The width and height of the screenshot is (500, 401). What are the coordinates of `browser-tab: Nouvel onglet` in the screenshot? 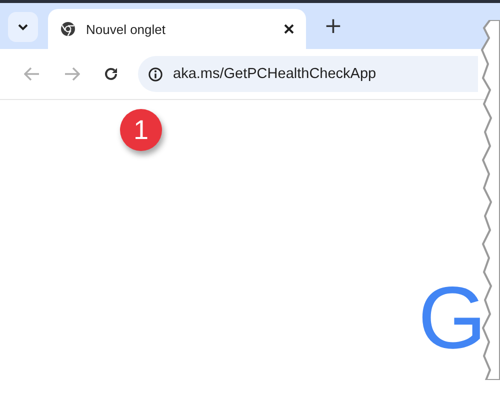 It's located at (177, 29).